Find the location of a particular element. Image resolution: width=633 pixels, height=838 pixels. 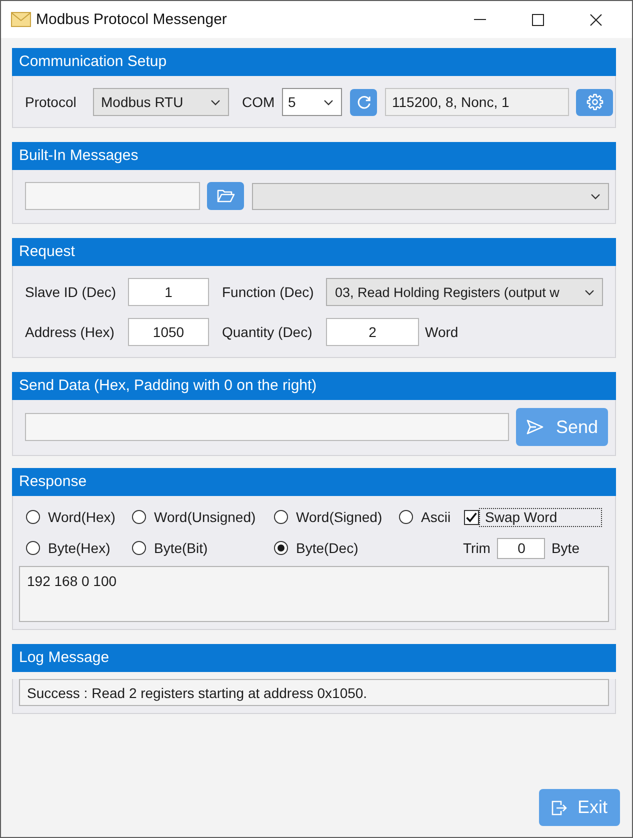

quantity-unit-label: Word is located at coordinates (441, 332).